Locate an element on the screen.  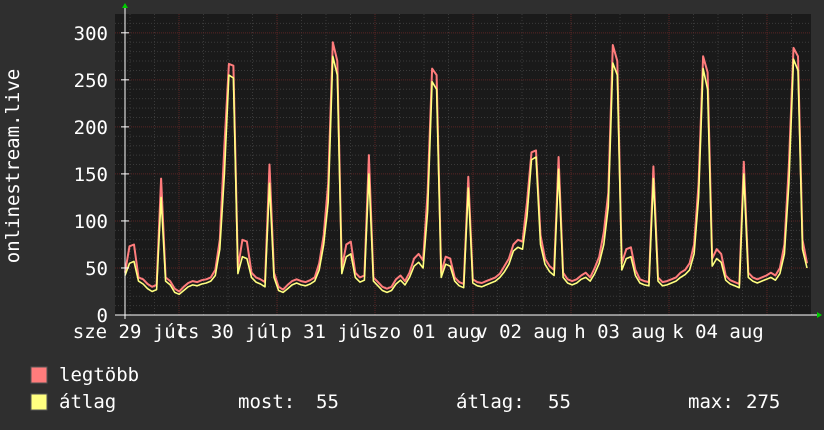
legend-label-atlag: átlag is located at coordinates (87, 402).